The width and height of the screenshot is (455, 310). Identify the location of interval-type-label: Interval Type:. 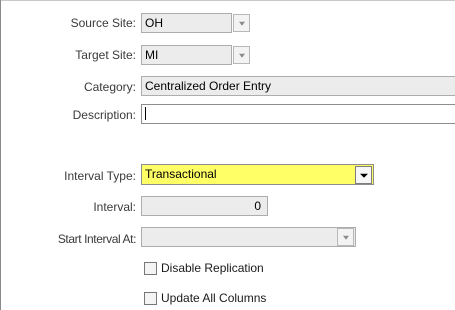
(100, 176).